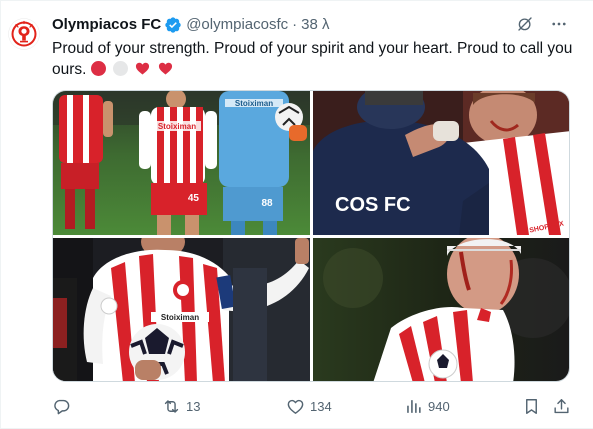 The height and width of the screenshot is (429, 593). What do you see at coordinates (254, 103) in the screenshot?
I see `sponsor-text-2: Stoiximan` at bounding box center [254, 103].